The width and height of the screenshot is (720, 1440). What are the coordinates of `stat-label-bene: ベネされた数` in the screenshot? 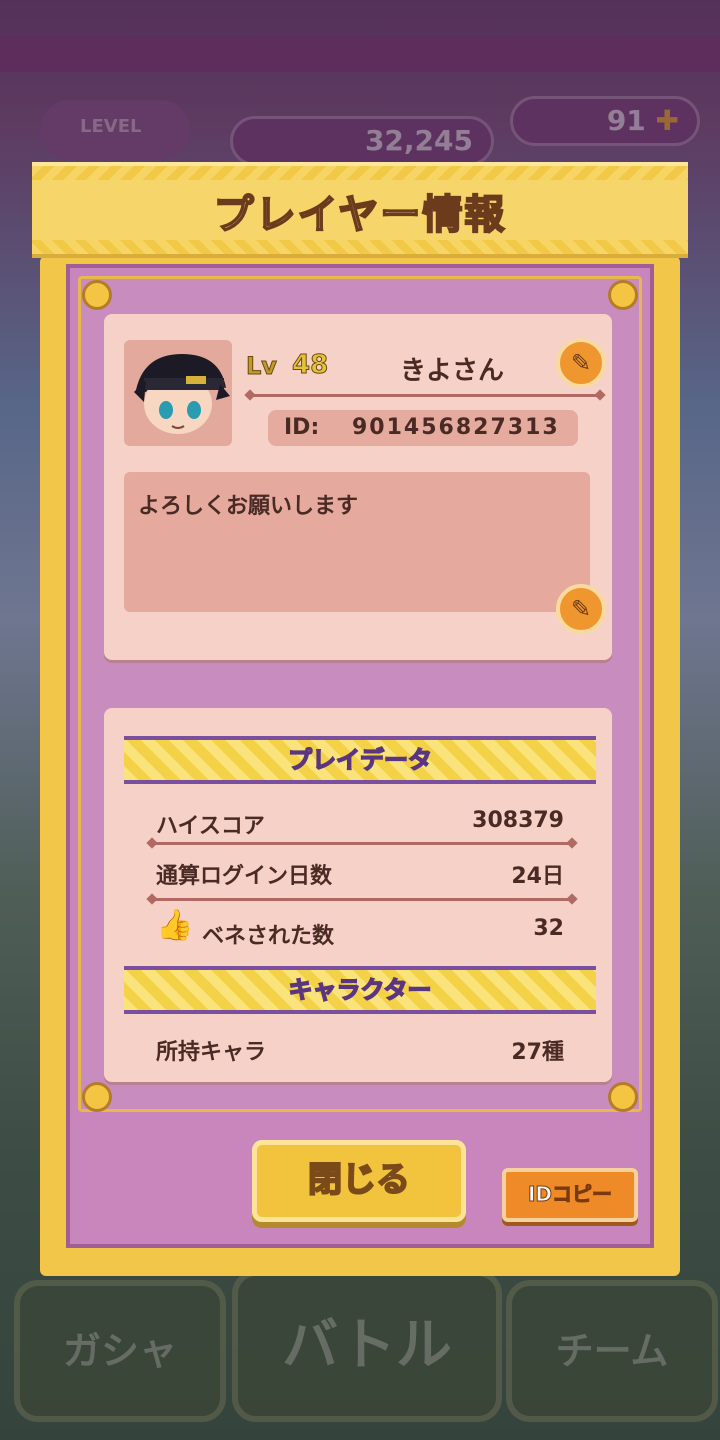 It's located at (268, 936).